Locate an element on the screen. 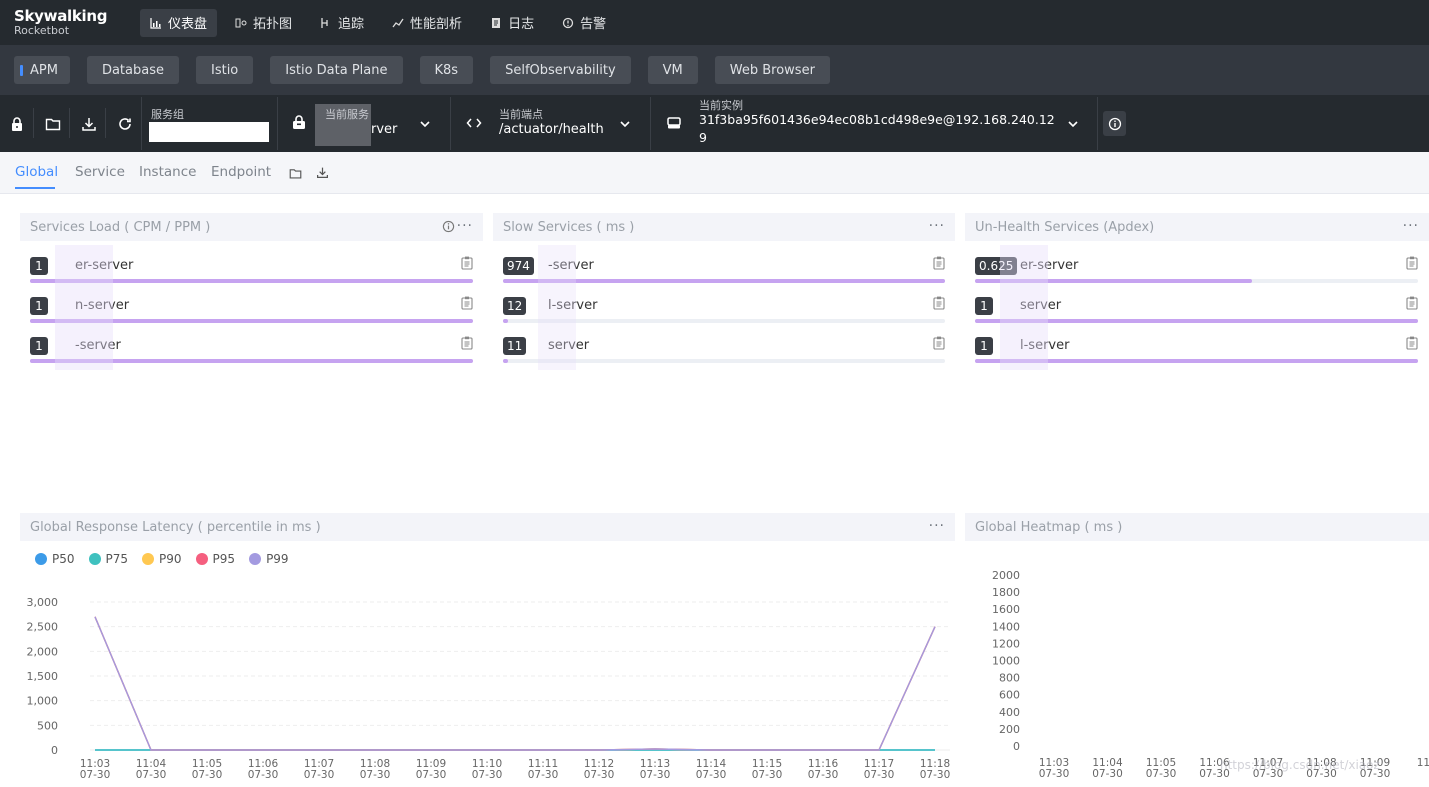 The height and width of the screenshot is (787, 1429). panel-heatmap-header: Global Heatmap ( ms ) is located at coordinates (1197, 527).